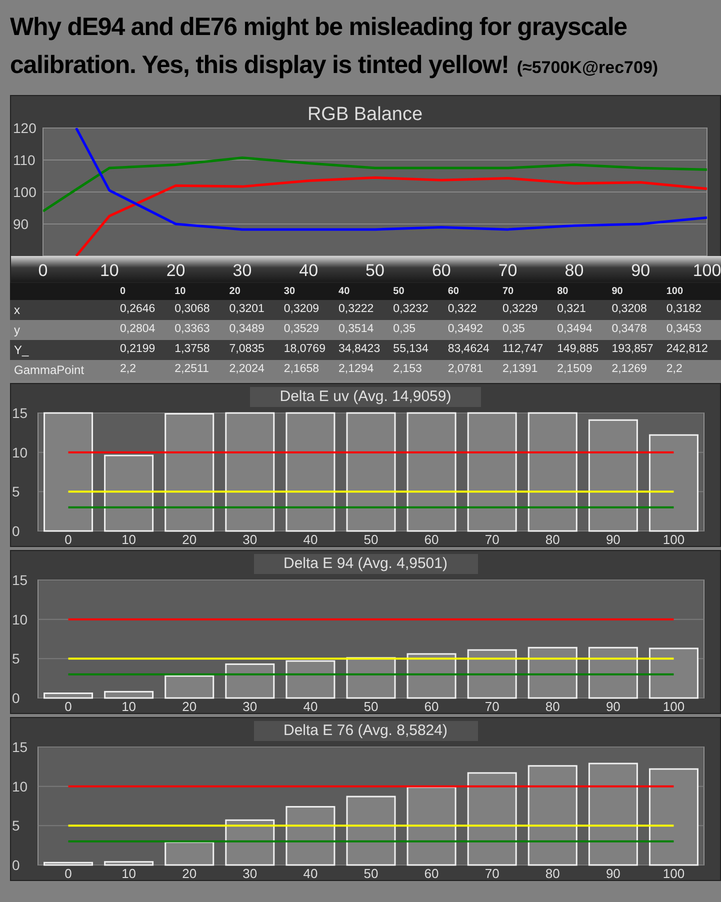 This screenshot has width=721, height=902. What do you see at coordinates (366, 397) in the screenshot?
I see `chart-title: Delta E uv (Avg. 14,9059)` at bounding box center [366, 397].